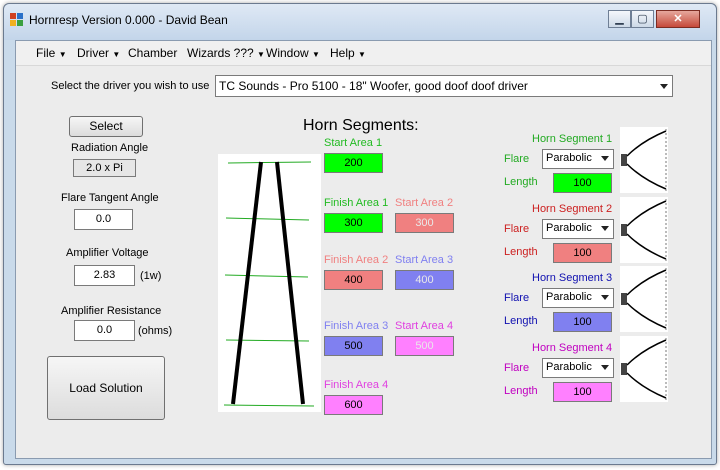  I want to click on app-icon, so click(17, 20).